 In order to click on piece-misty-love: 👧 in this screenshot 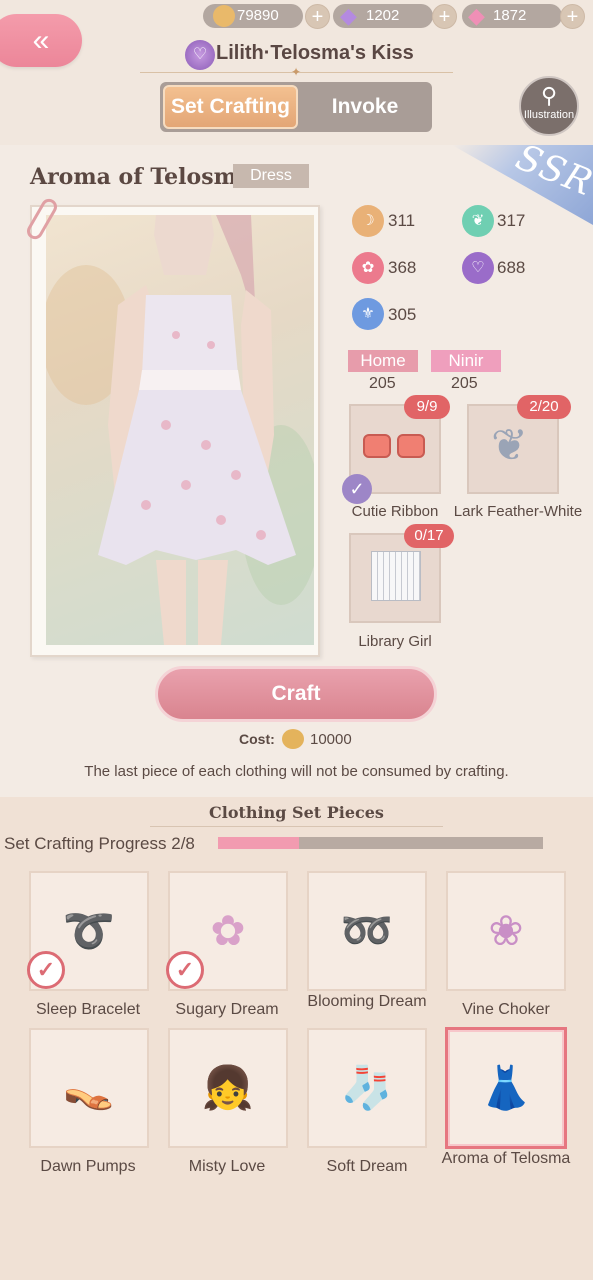, I will do `click(228, 1088)`.